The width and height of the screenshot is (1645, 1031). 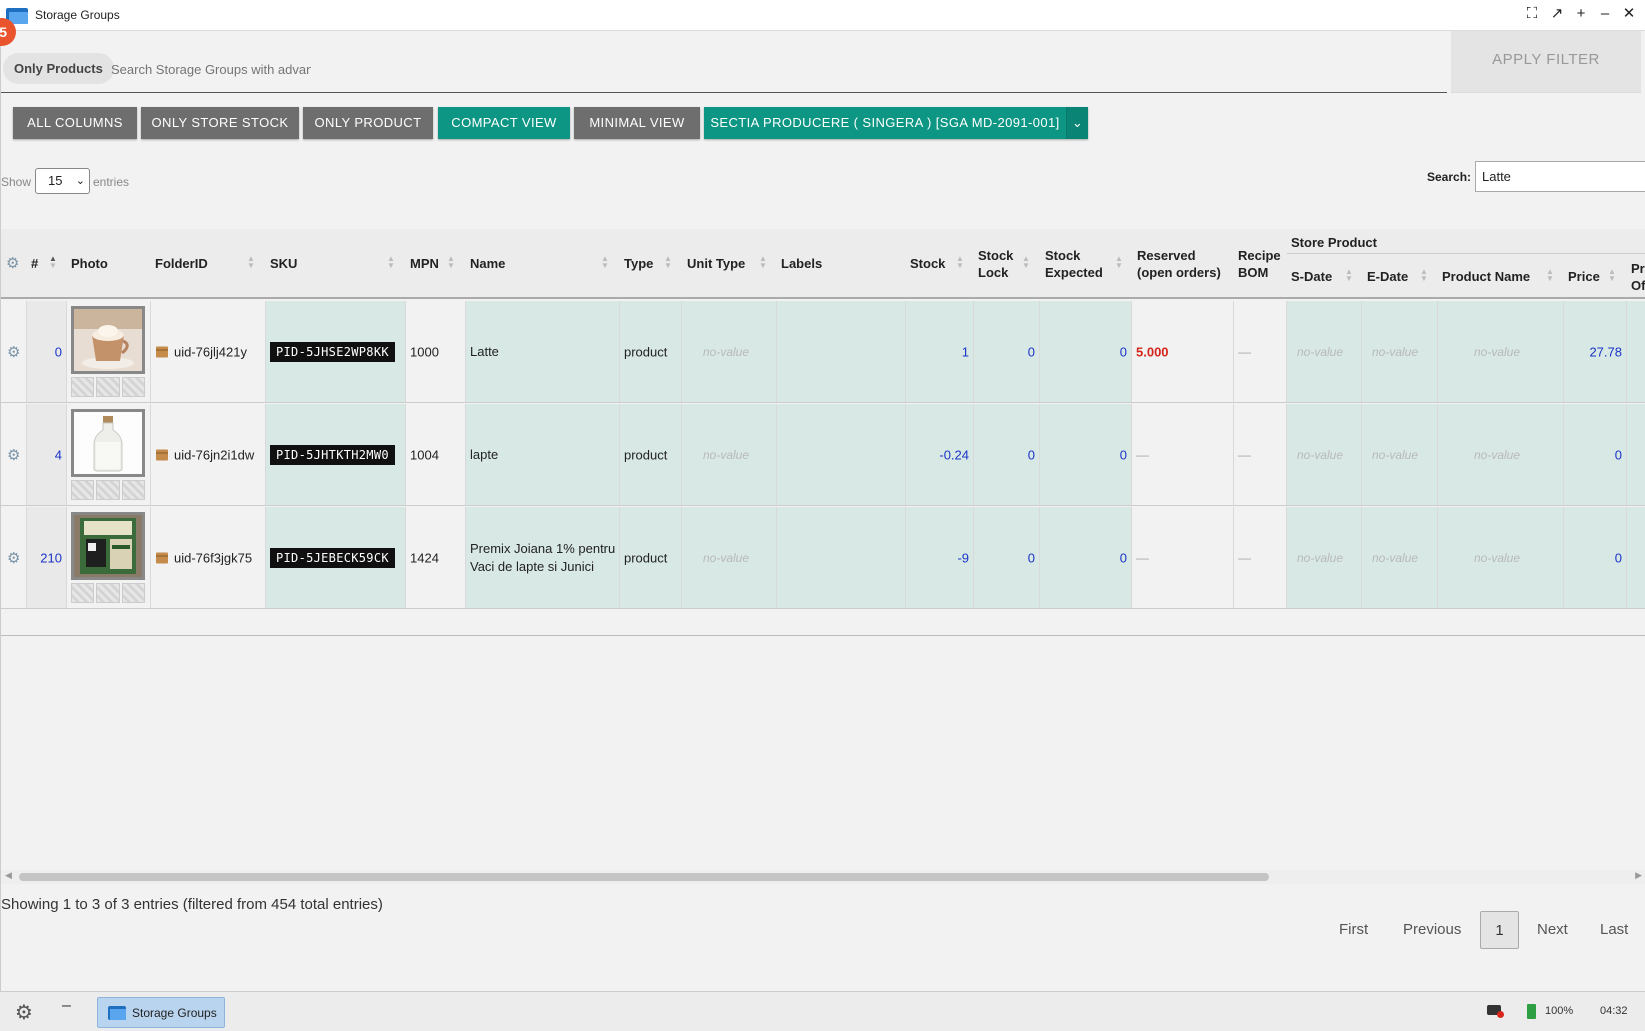 I want to click on col-reserved: Reserved (open orders), so click(x=1179, y=264).